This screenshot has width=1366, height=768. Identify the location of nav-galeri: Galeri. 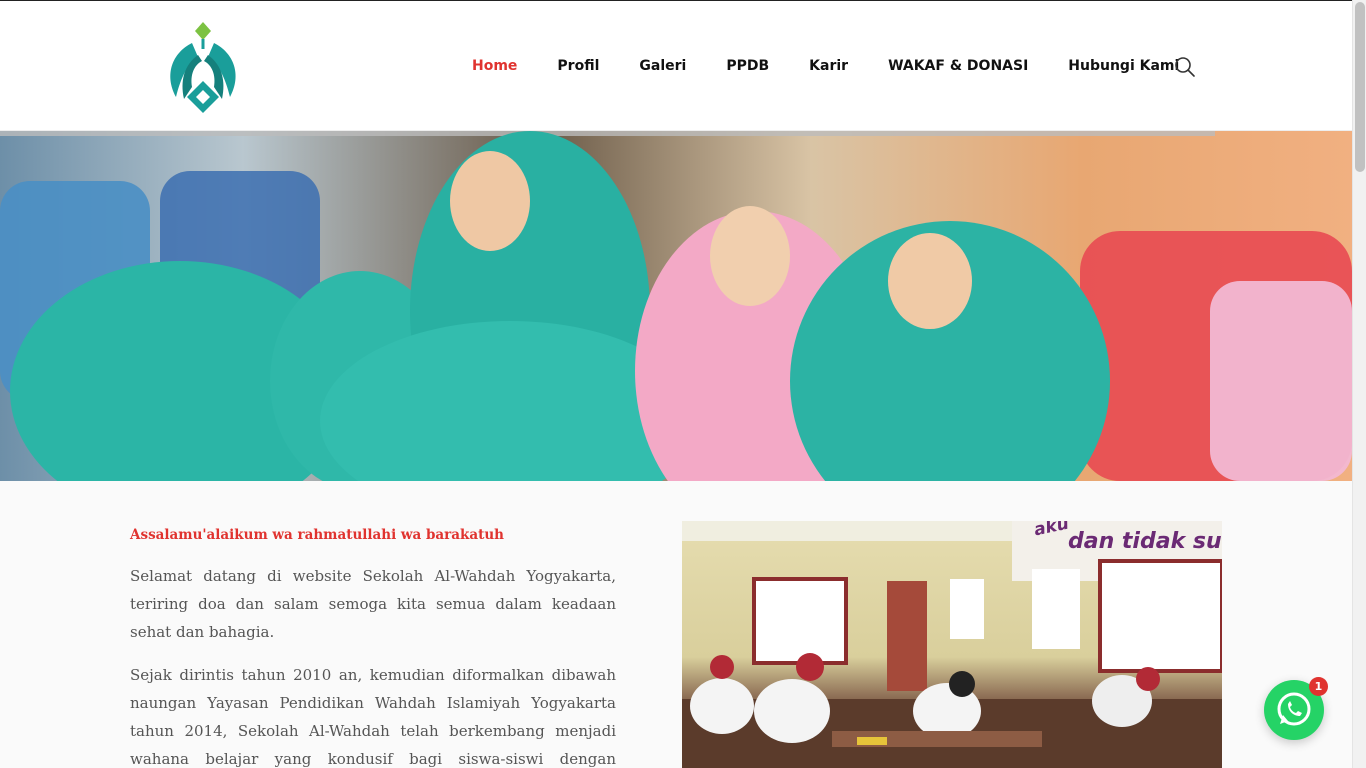
(662, 66).